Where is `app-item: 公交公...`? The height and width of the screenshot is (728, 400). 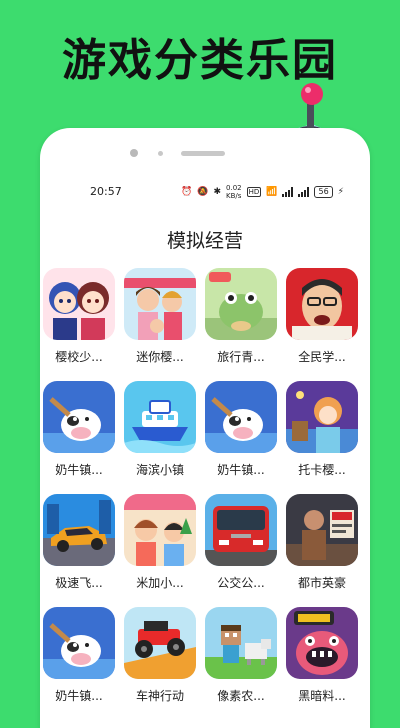 app-item: 公交公... is located at coordinates (241, 550).